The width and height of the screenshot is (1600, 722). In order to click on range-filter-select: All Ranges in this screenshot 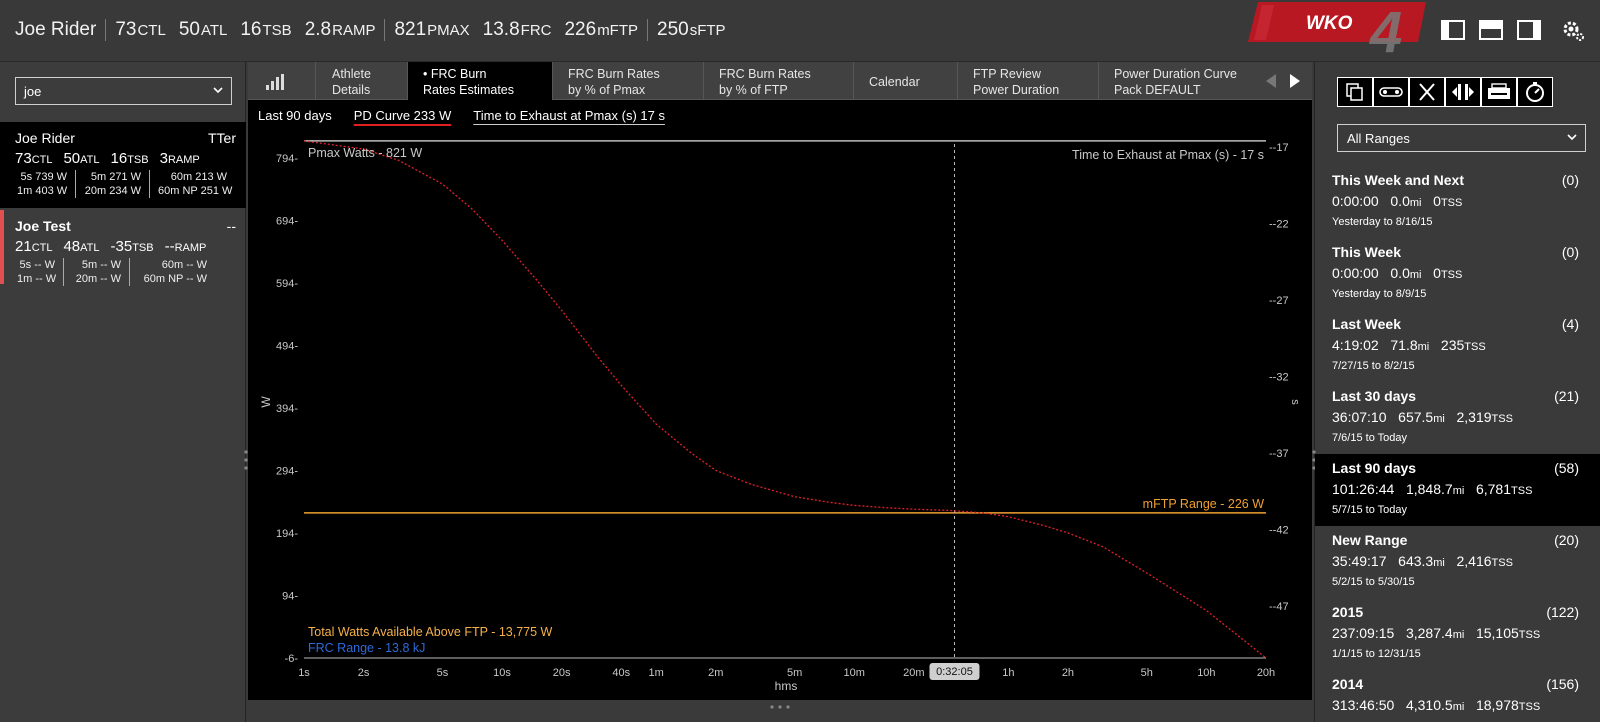, I will do `click(1461, 138)`.